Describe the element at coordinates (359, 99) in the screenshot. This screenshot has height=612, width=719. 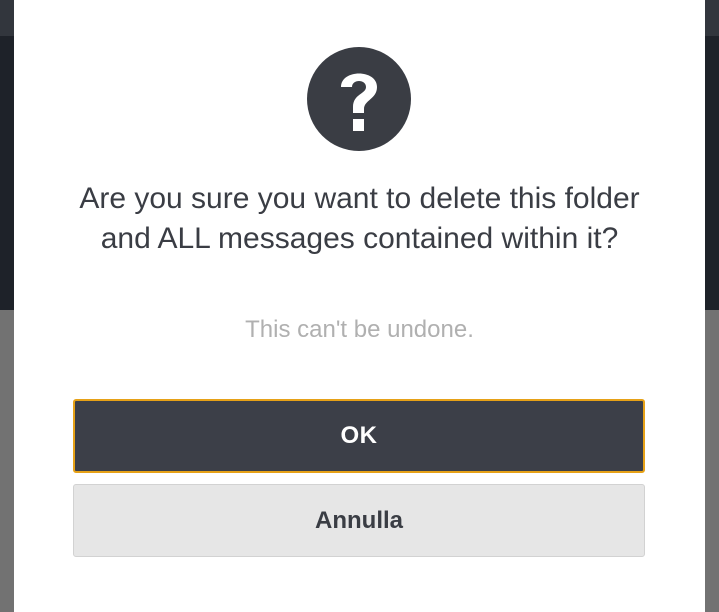
I see `question-circle-icon` at that location.